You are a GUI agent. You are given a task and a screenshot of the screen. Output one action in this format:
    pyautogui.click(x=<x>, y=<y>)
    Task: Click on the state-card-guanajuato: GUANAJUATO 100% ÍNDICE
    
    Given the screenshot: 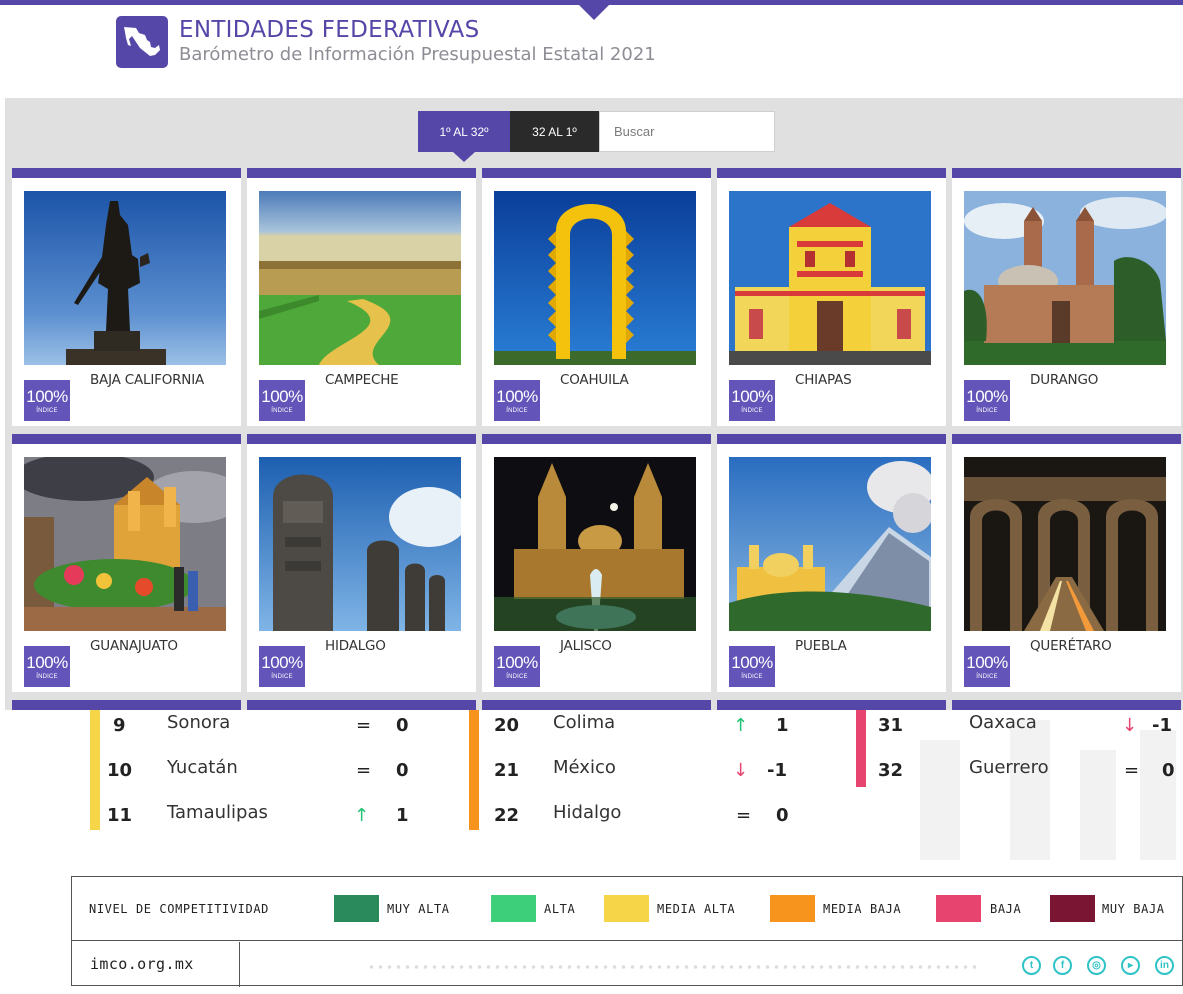 What is the action you would take?
    pyautogui.click(x=126, y=563)
    